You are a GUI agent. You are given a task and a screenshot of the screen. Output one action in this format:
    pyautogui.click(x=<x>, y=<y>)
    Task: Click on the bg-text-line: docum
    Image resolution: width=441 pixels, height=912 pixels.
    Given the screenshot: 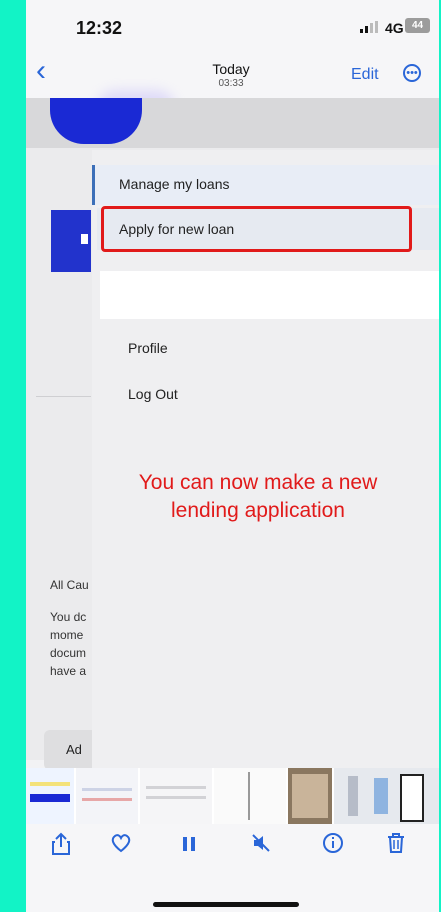 What is the action you would take?
    pyautogui.click(x=68, y=653)
    